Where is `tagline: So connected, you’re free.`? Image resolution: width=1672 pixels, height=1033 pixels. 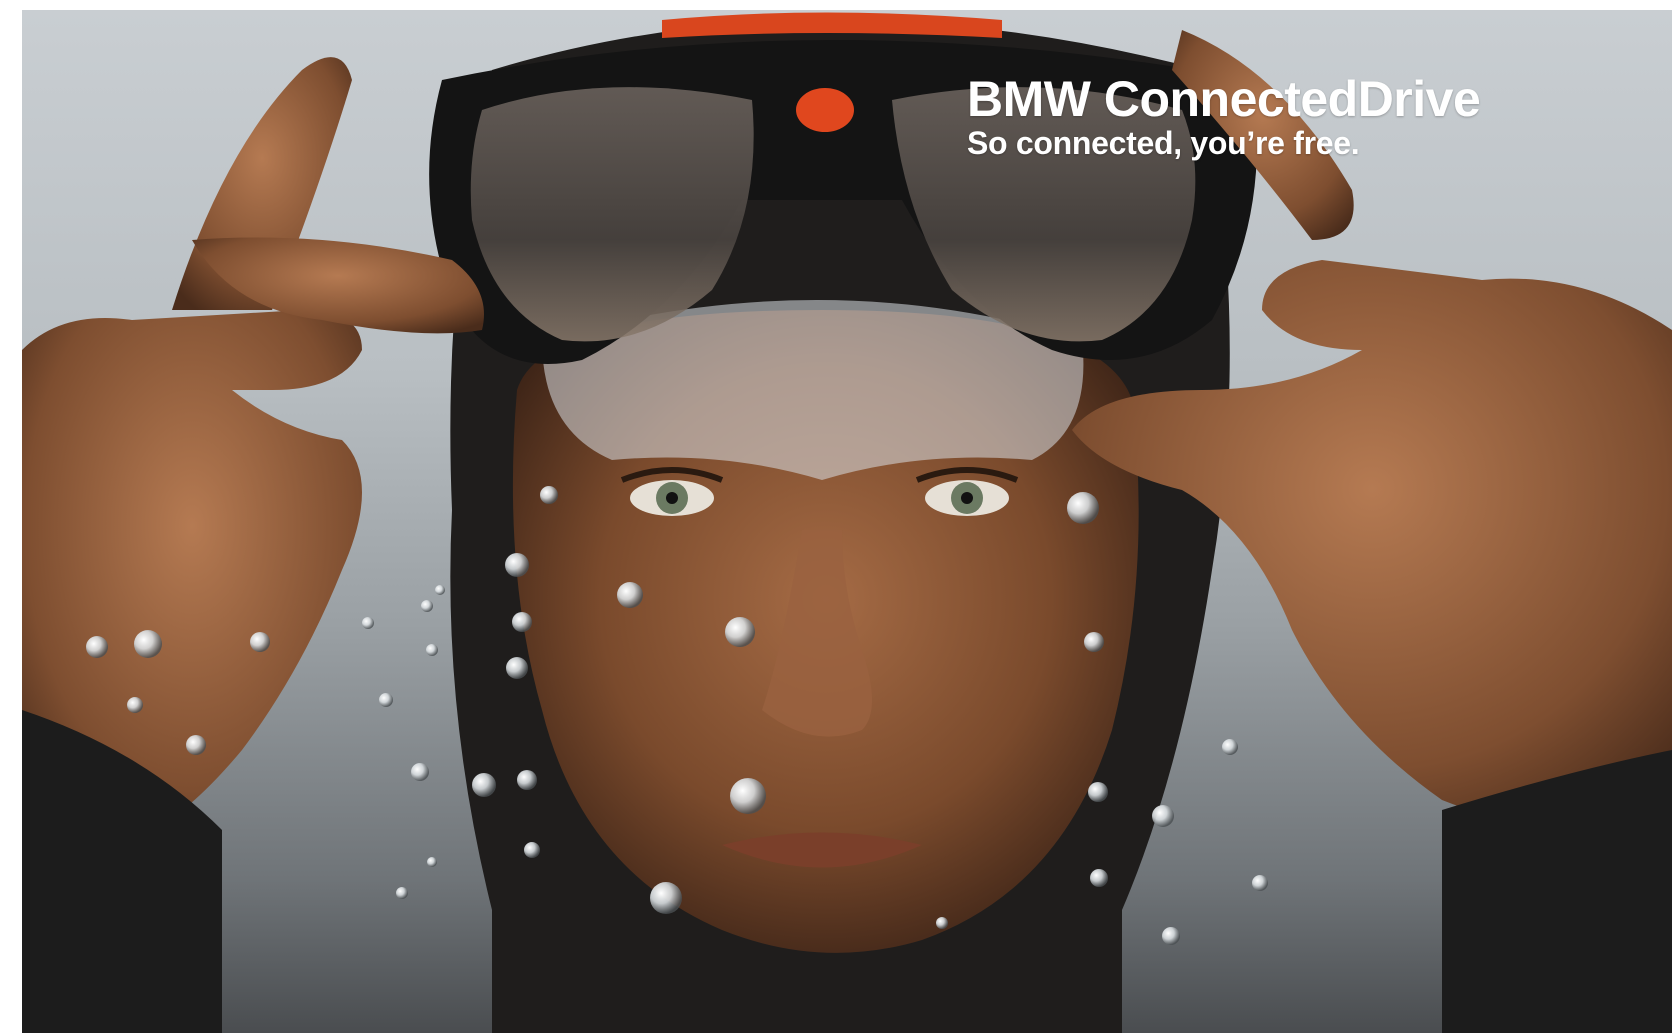 tagline: So connected, you’re free. is located at coordinates (1163, 143).